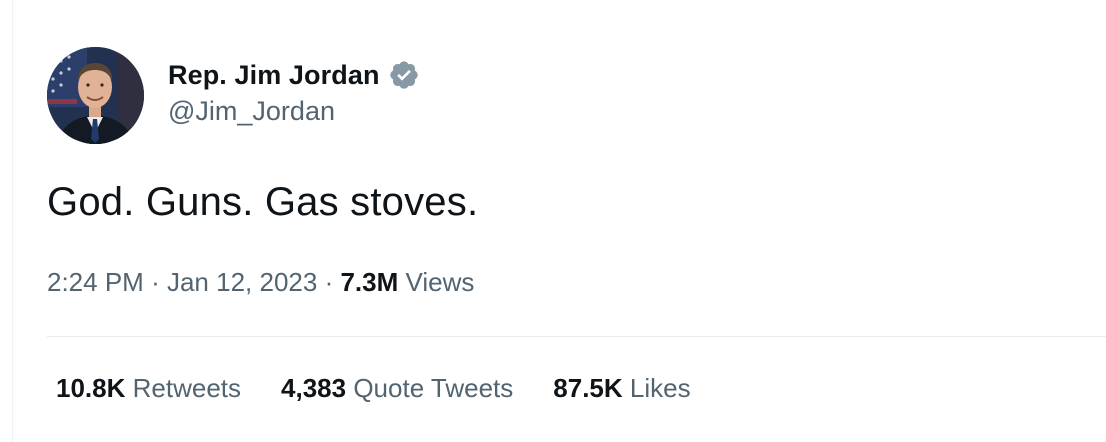 The width and height of the screenshot is (1106, 442). I want to click on views-label: Views, so click(440, 282).